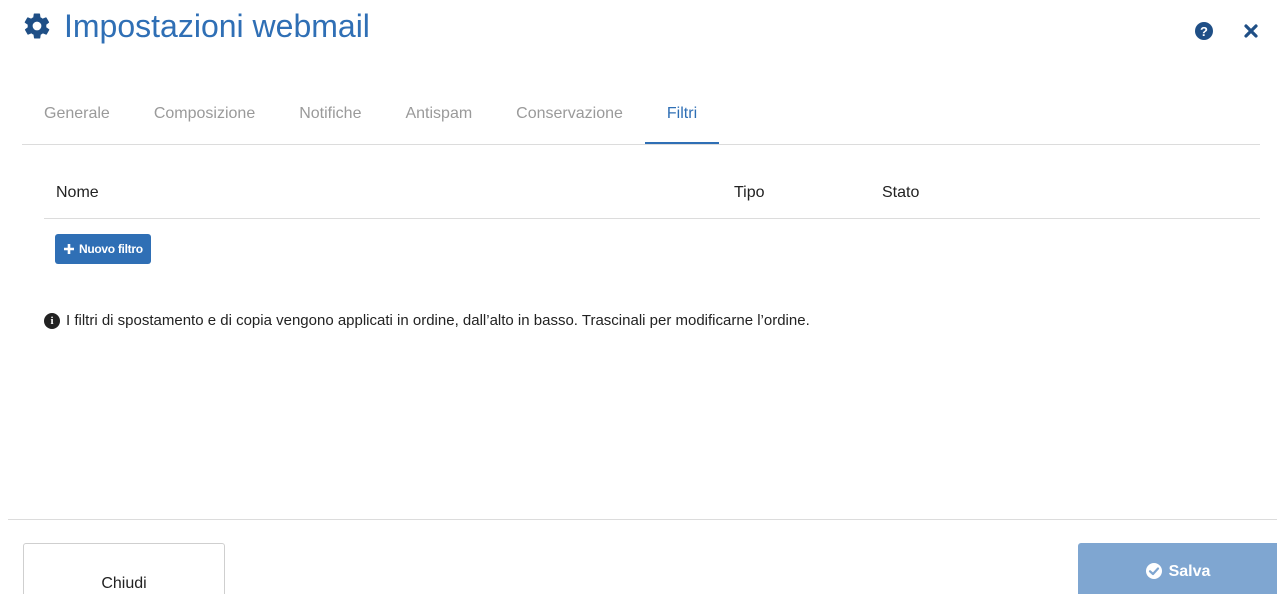  Describe the element at coordinates (749, 193) in the screenshot. I see `column-header-type: Tipo` at that location.